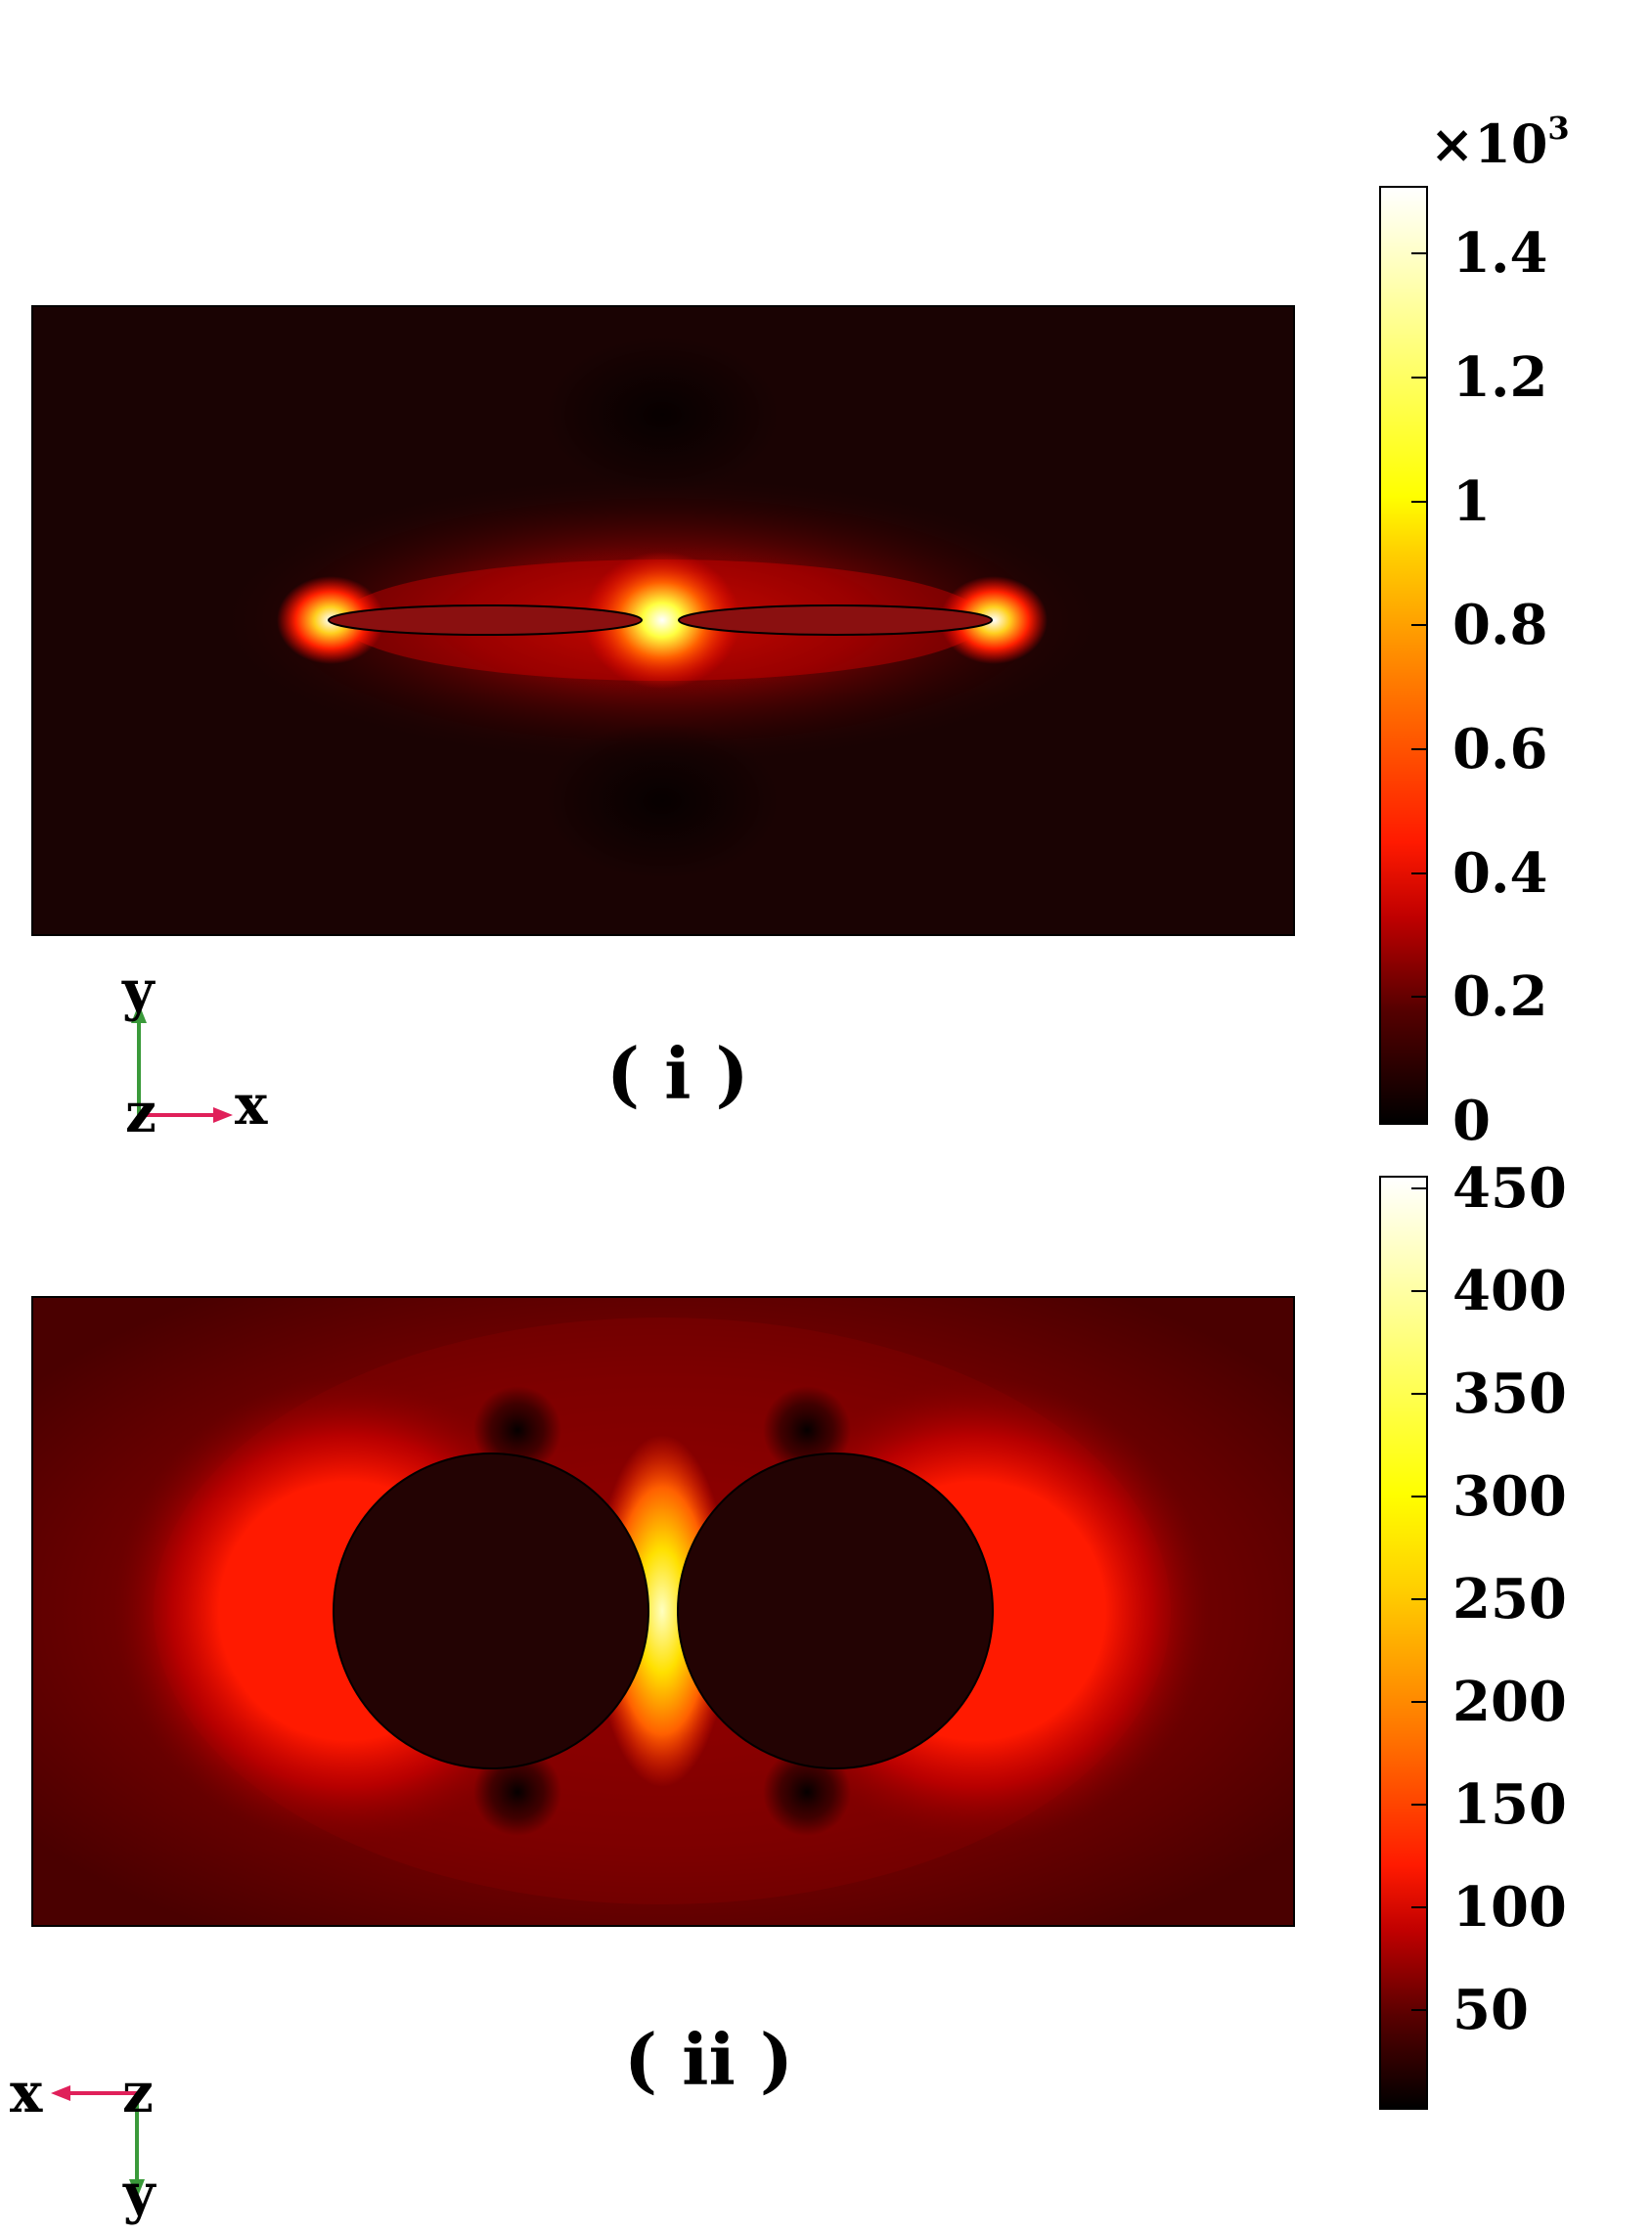 This screenshot has width=1652, height=2235. I want to click on panel-label-i: ( i ), so click(677, 1073).